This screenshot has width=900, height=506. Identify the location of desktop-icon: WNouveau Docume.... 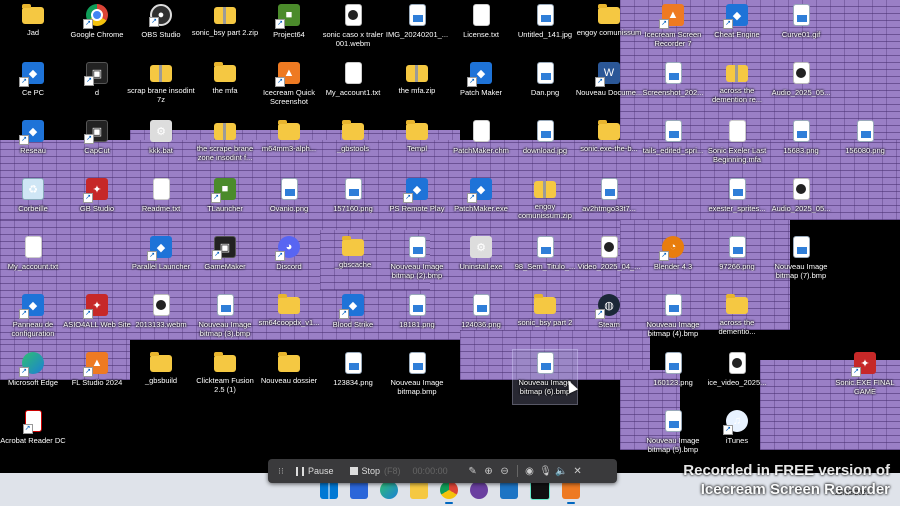
(609, 87).